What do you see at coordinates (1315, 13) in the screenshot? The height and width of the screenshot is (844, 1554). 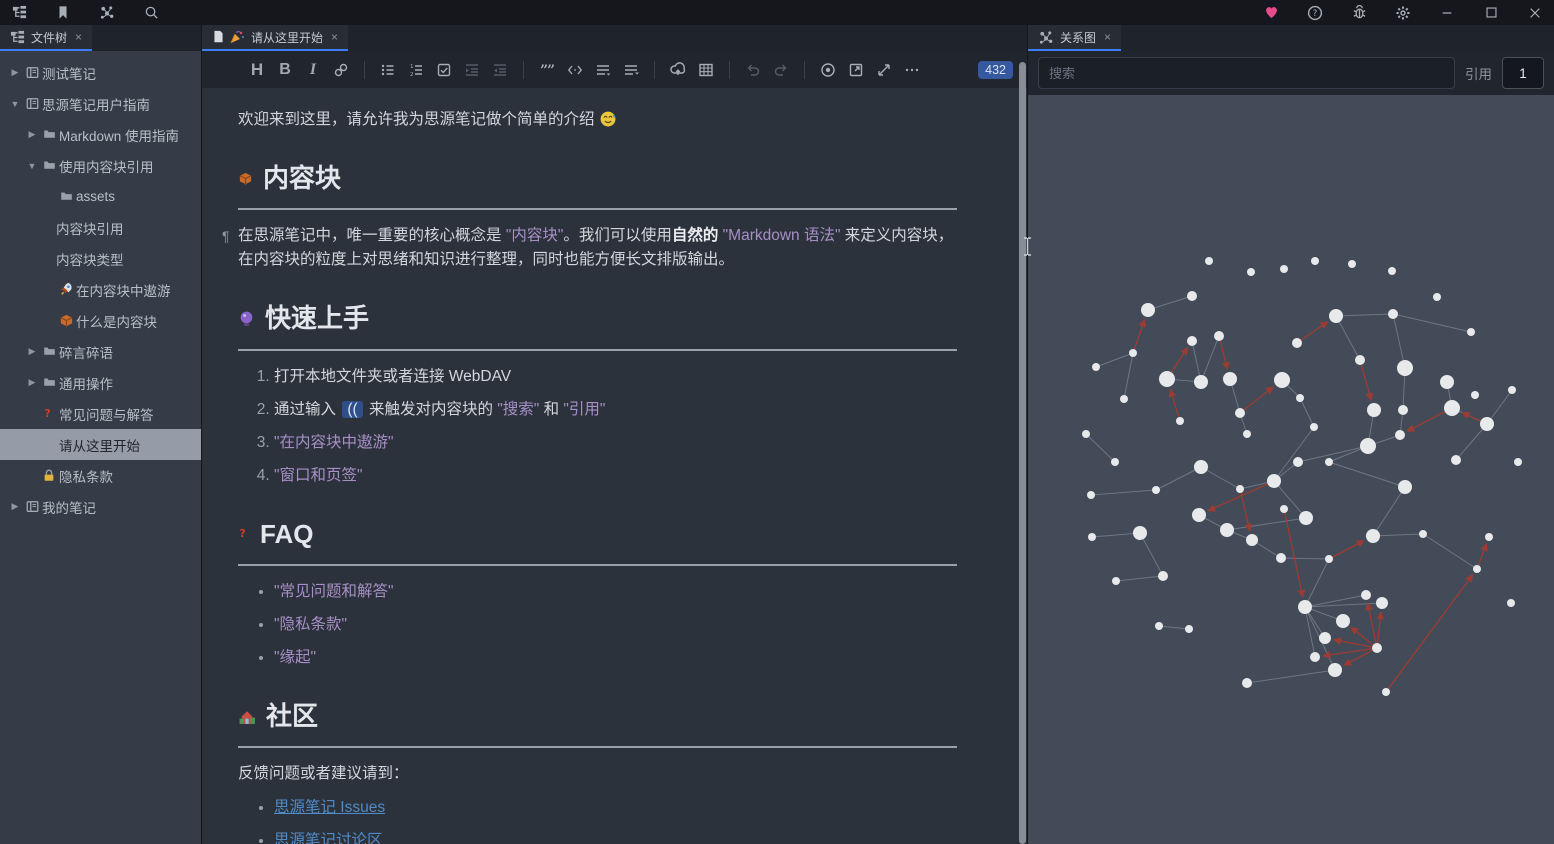 I see `help-icon: ?` at bounding box center [1315, 13].